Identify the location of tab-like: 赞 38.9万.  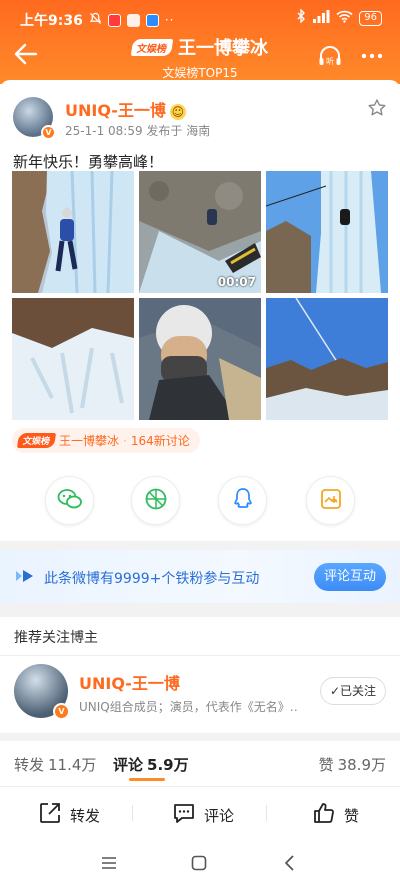
(352, 764).